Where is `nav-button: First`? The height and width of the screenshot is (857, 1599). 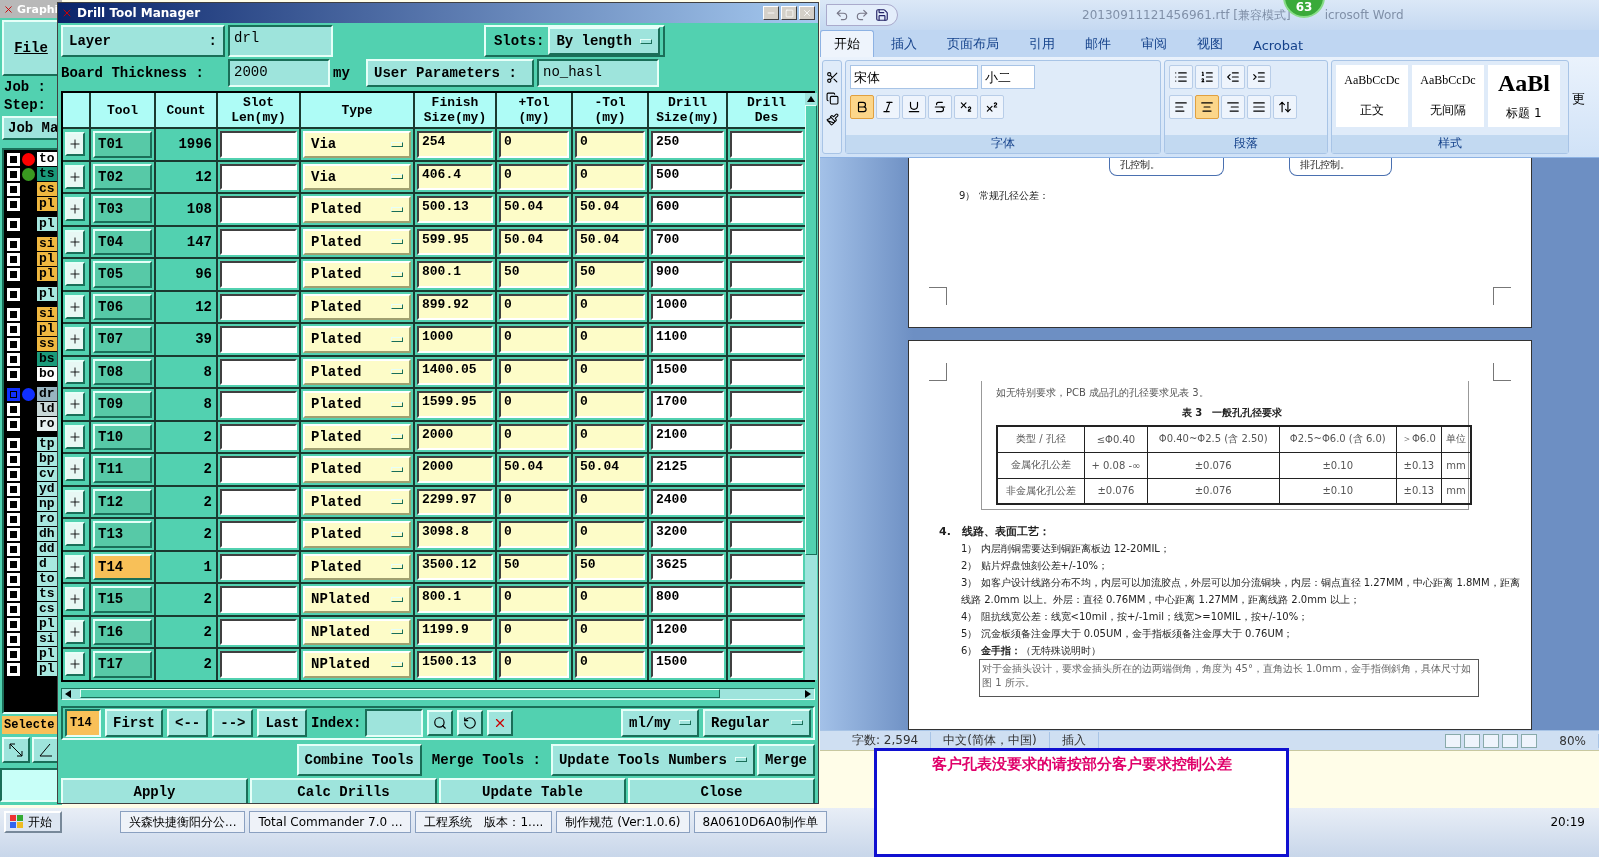
nav-button: First is located at coordinates (134, 722).